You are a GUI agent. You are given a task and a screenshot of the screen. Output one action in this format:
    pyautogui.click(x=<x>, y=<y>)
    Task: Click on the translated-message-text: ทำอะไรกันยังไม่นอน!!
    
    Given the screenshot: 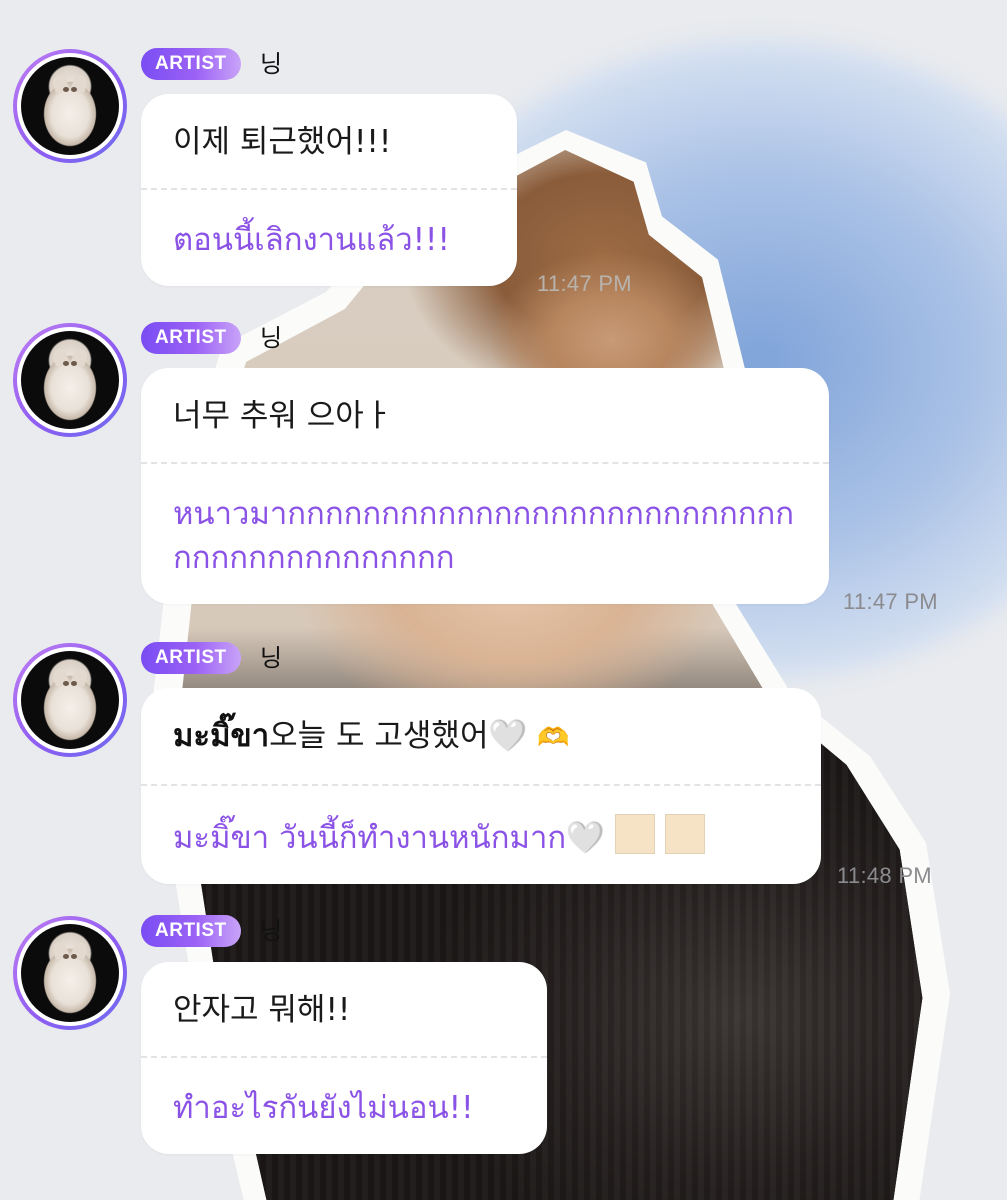 What is the action you would take?
    pyautogui.click(x=323, y=1108)
    